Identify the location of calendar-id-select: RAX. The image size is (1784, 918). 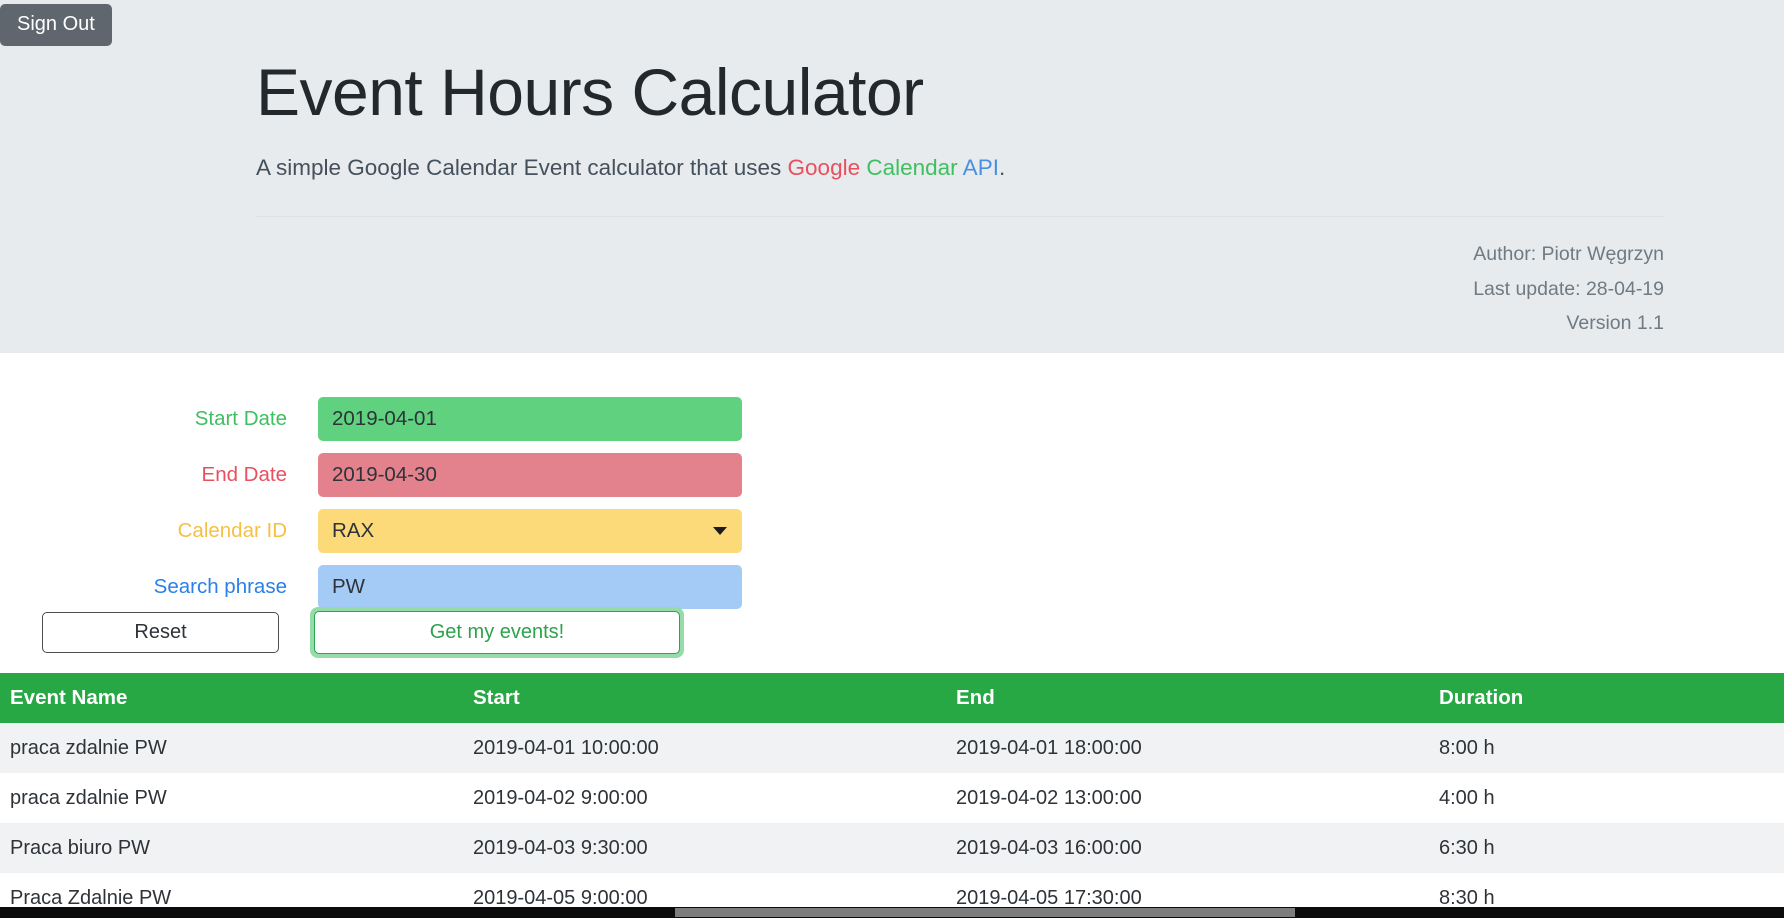
(530, 531).